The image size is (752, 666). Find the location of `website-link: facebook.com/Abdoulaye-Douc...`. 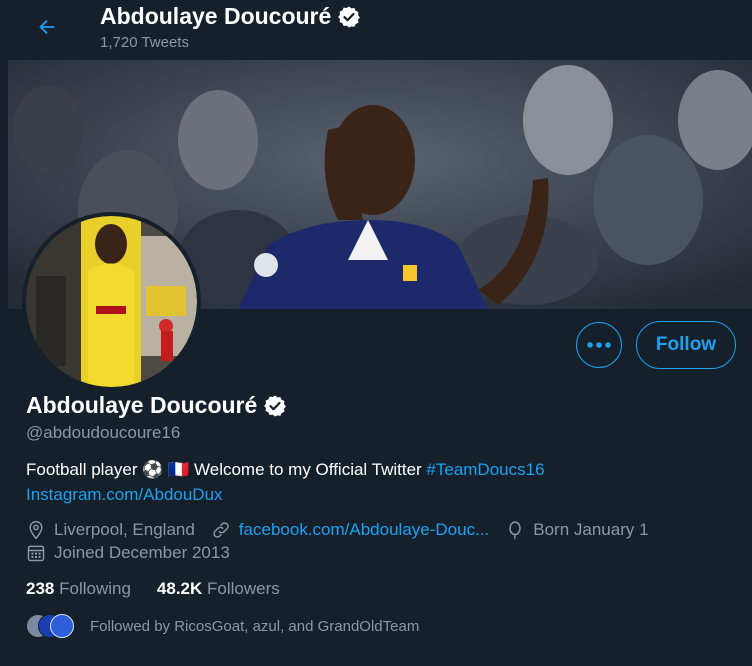

website-link: facebook.com/Abdoulaye-Douc... is located at coordinates (364, 530).